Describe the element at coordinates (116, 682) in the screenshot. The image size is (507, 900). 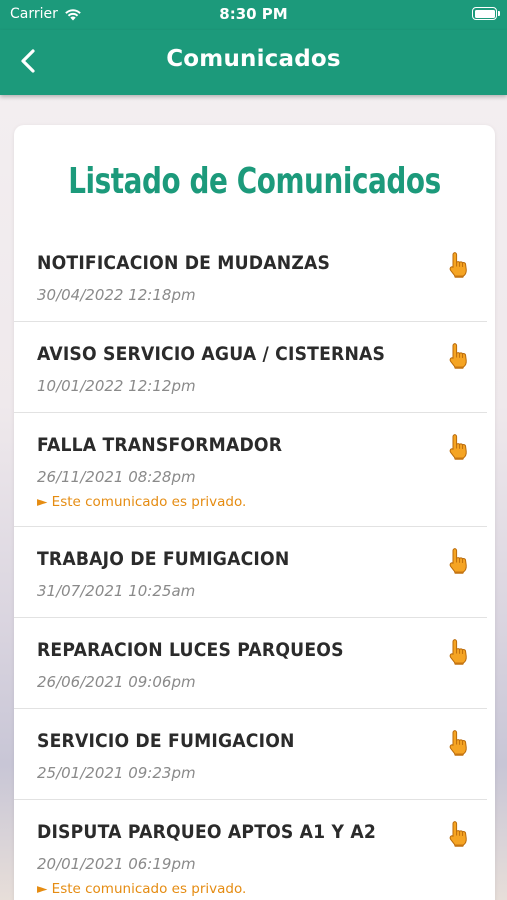
I see `announcement-date: 26/06/2021 09:06pm` at that location.